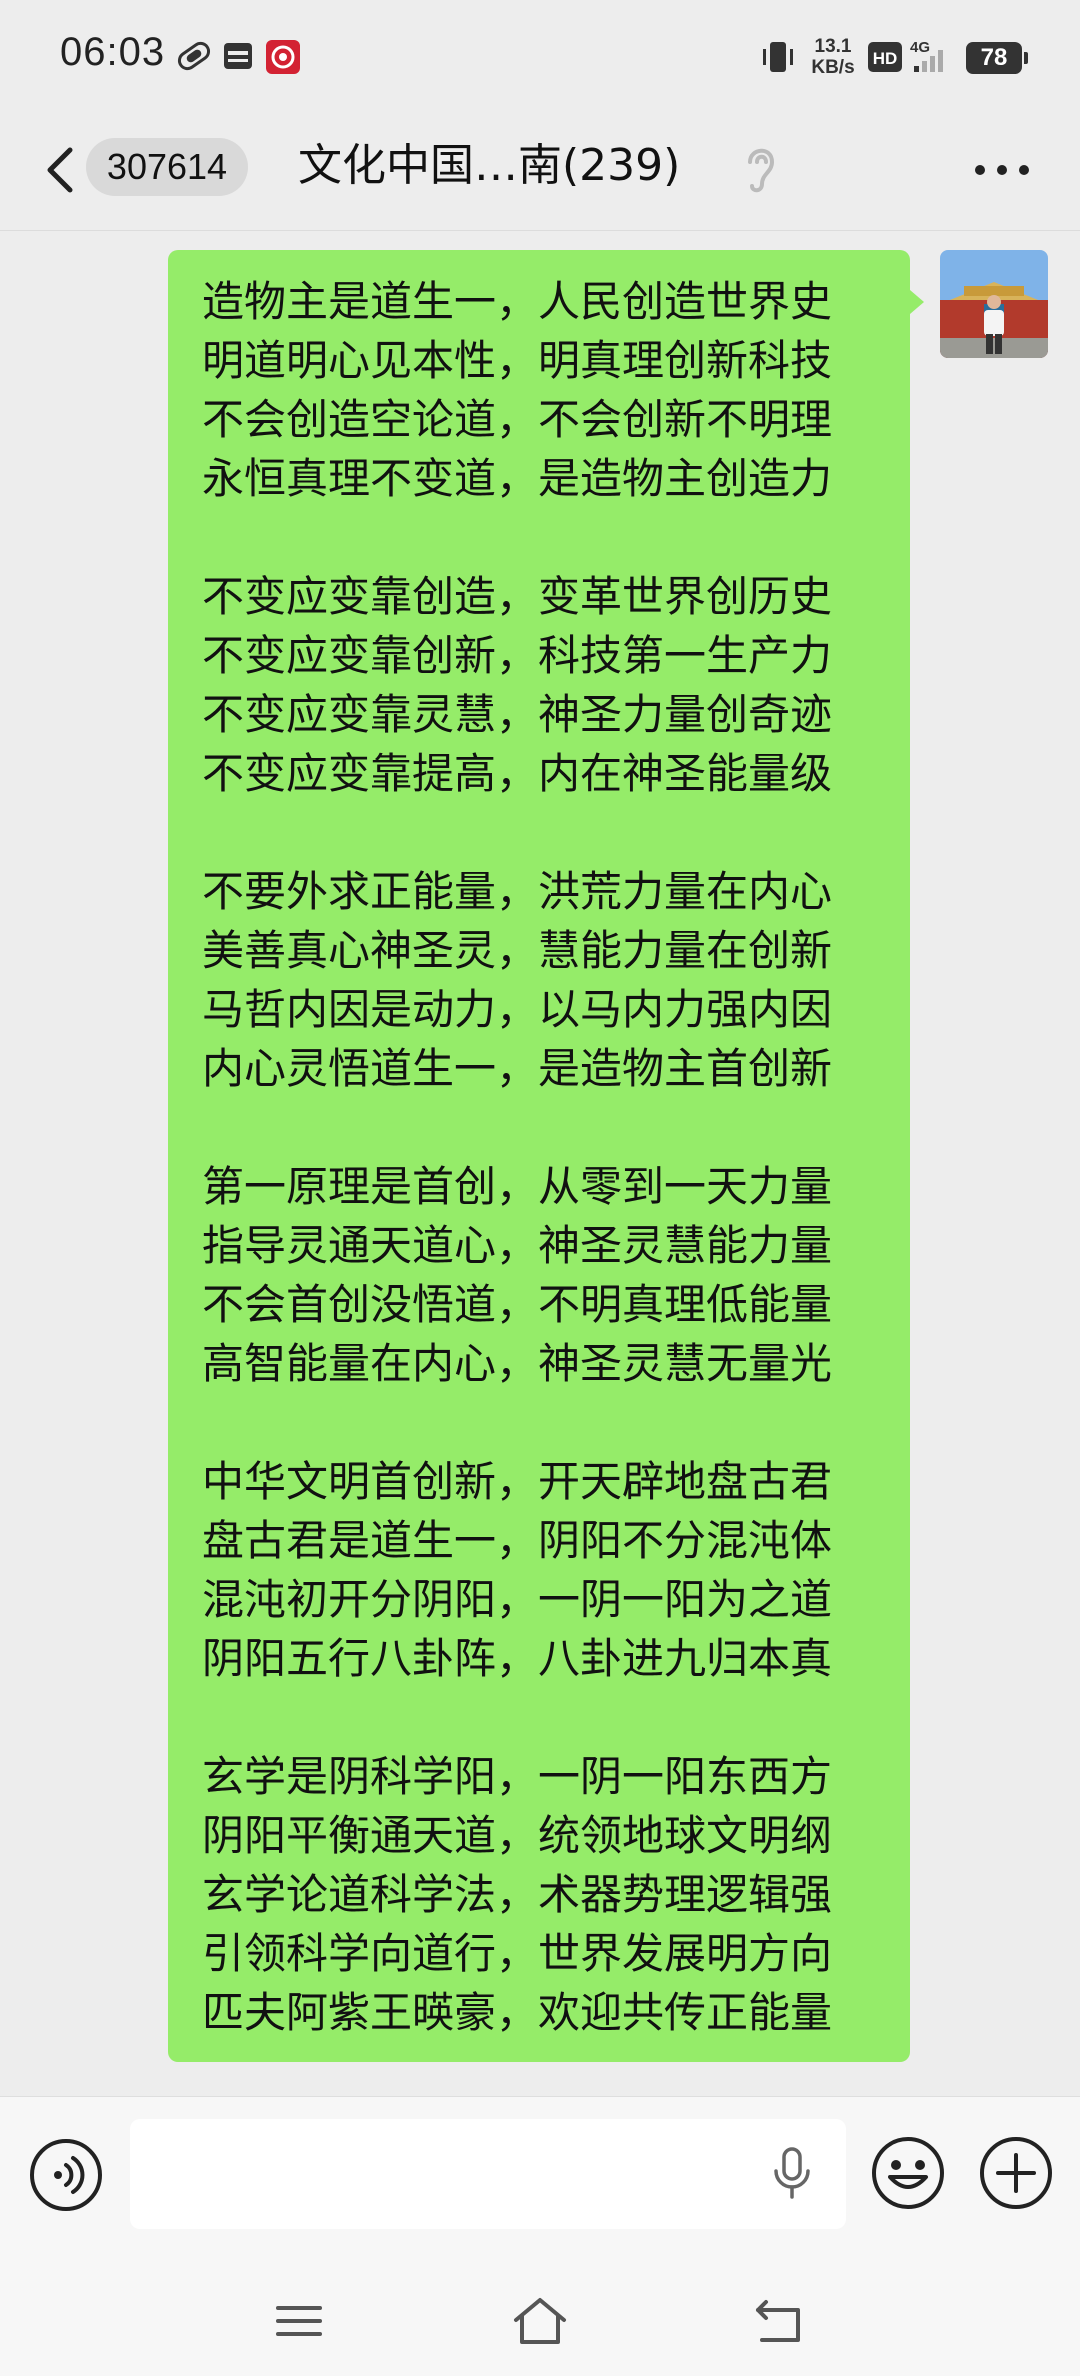  I want to click on input-bar, so click(540, 2181).